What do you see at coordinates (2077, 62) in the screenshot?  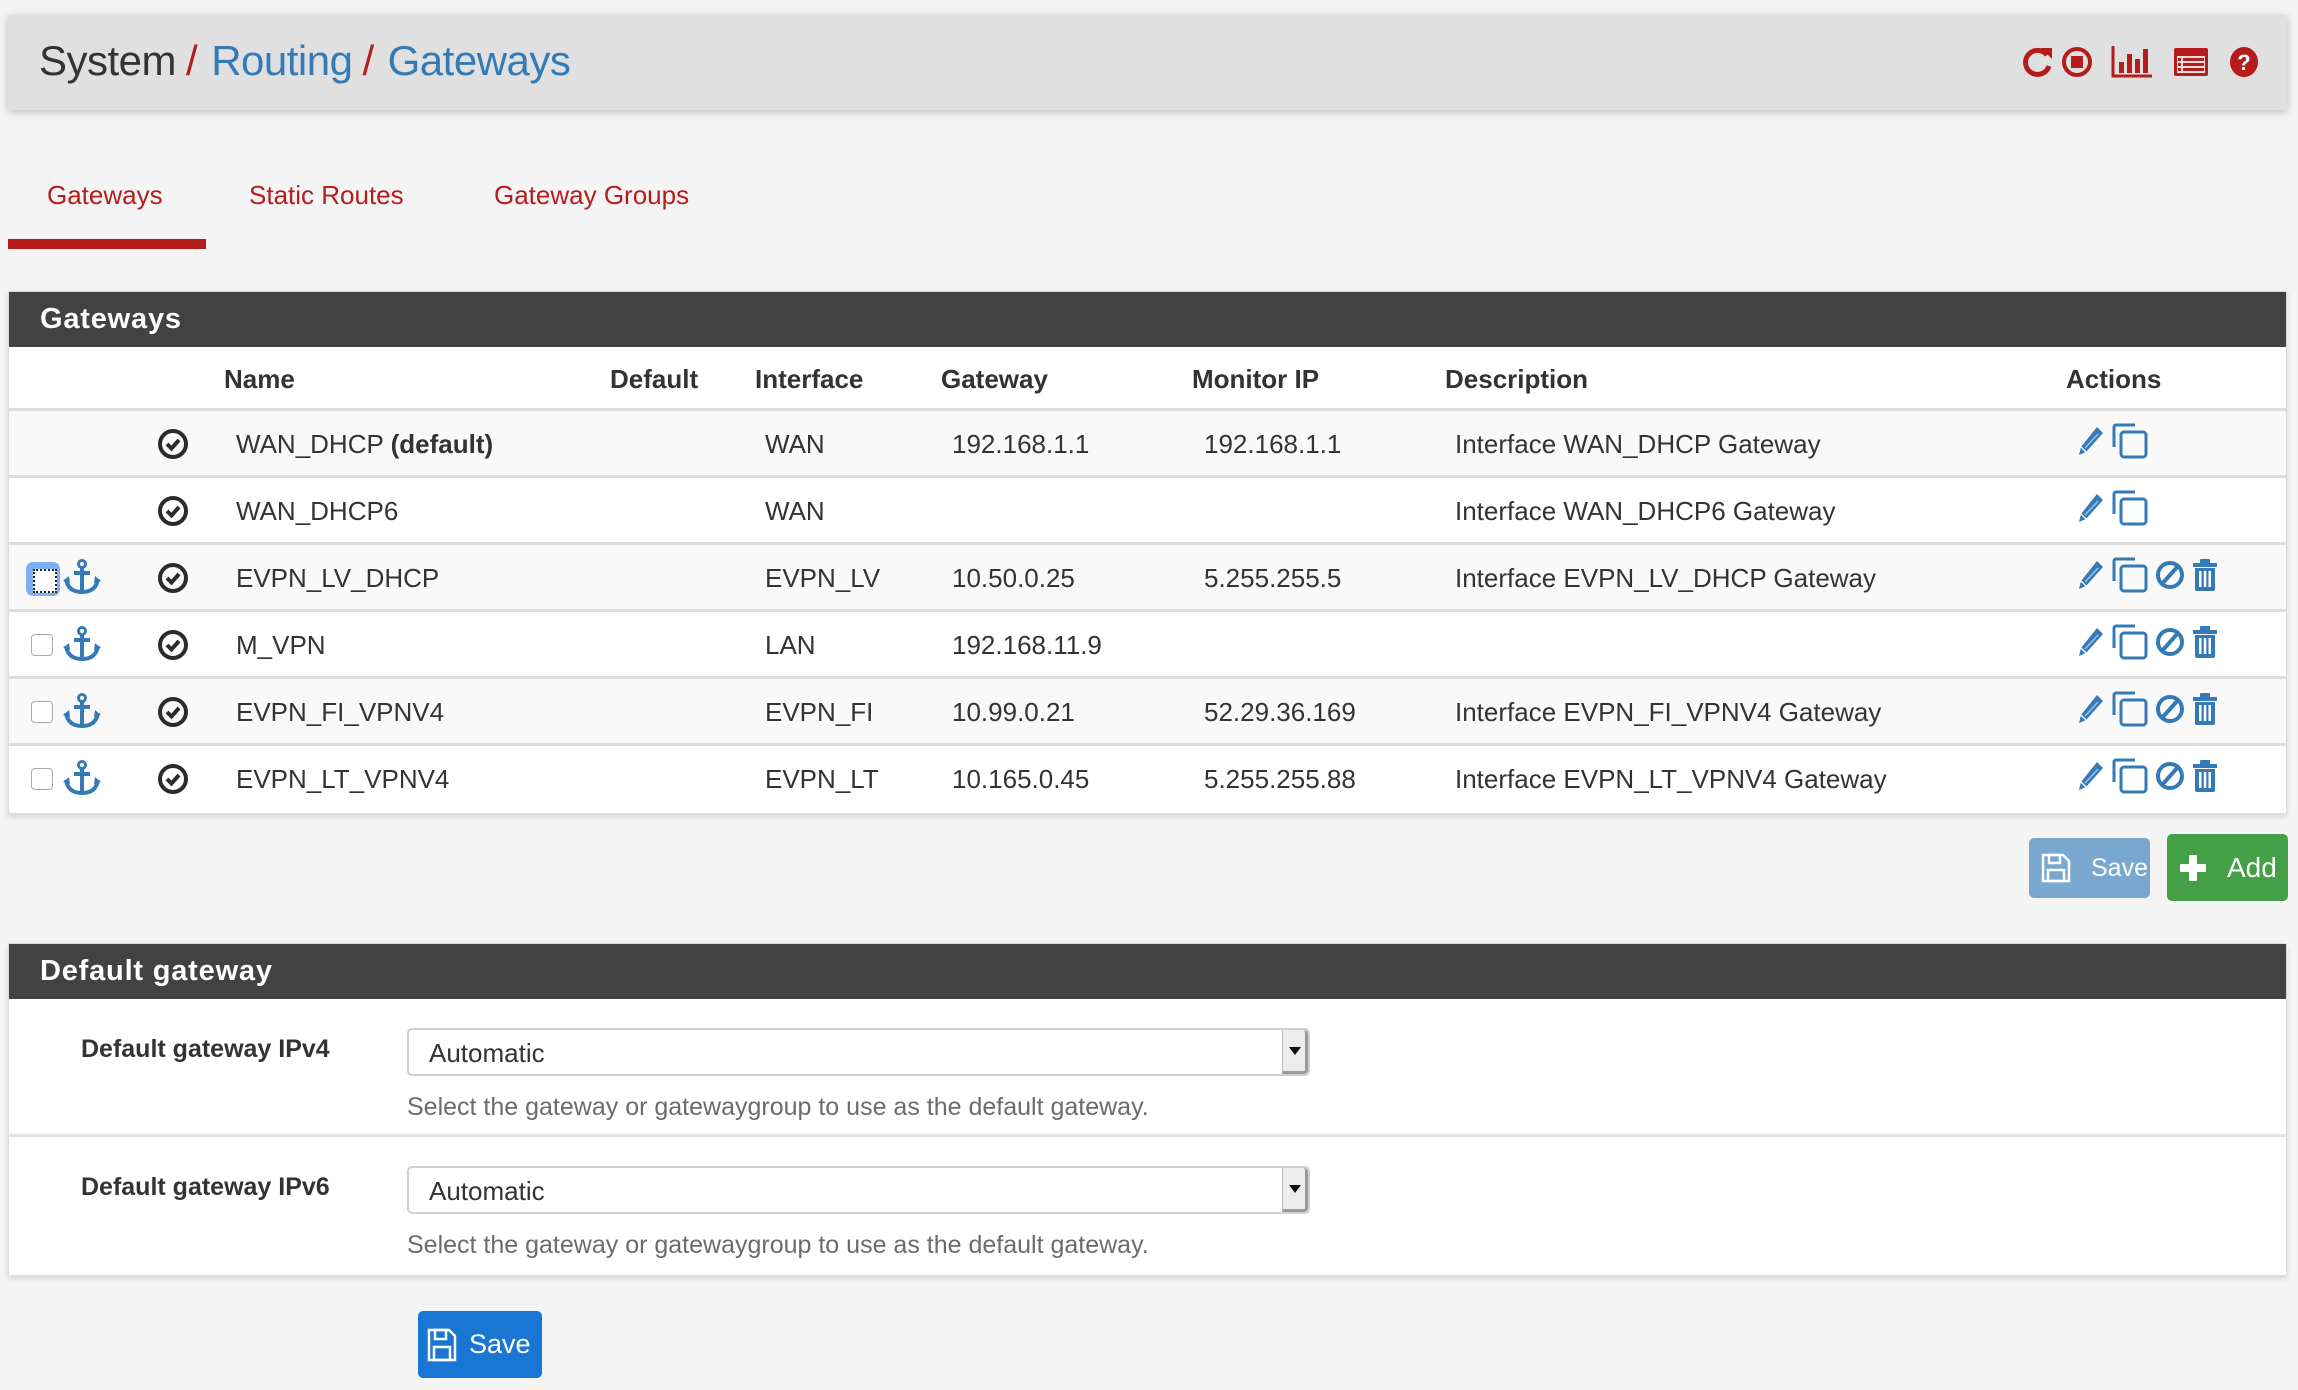 I see `stop-icon` at bounding box center [2077, 62].